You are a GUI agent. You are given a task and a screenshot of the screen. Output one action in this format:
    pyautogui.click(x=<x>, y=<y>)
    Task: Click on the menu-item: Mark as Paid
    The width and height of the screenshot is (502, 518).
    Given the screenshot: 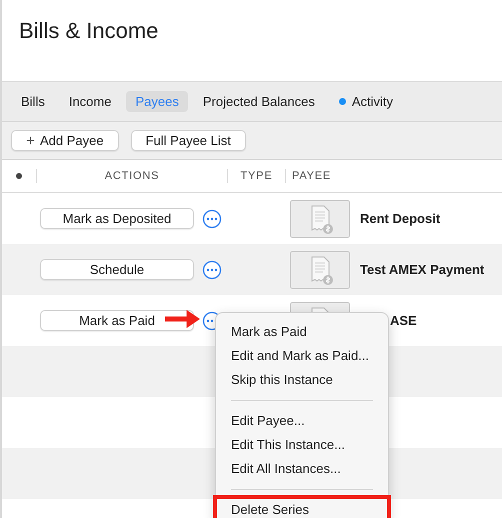 What is the action you would take?
    pyautogui.click(x=302, y=332)
    